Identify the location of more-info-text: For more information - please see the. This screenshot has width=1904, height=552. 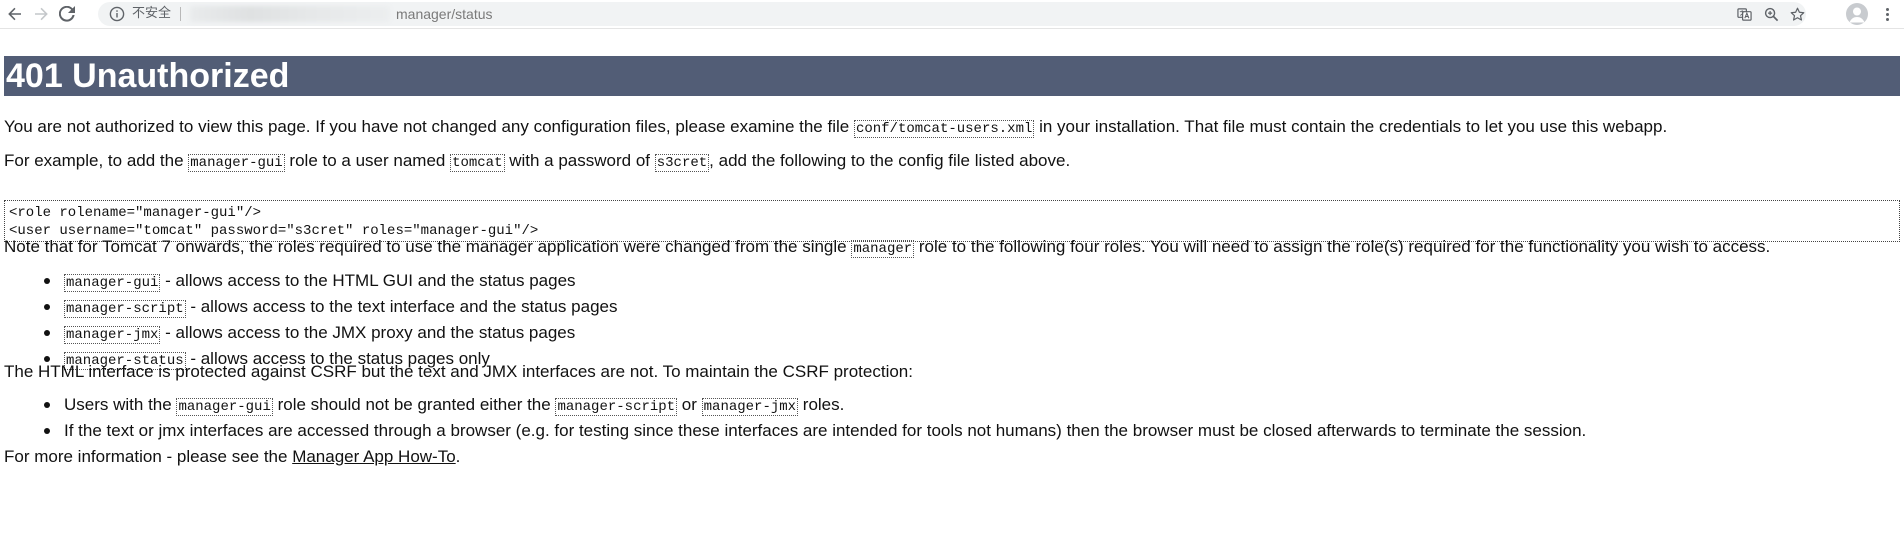
(148, 456).